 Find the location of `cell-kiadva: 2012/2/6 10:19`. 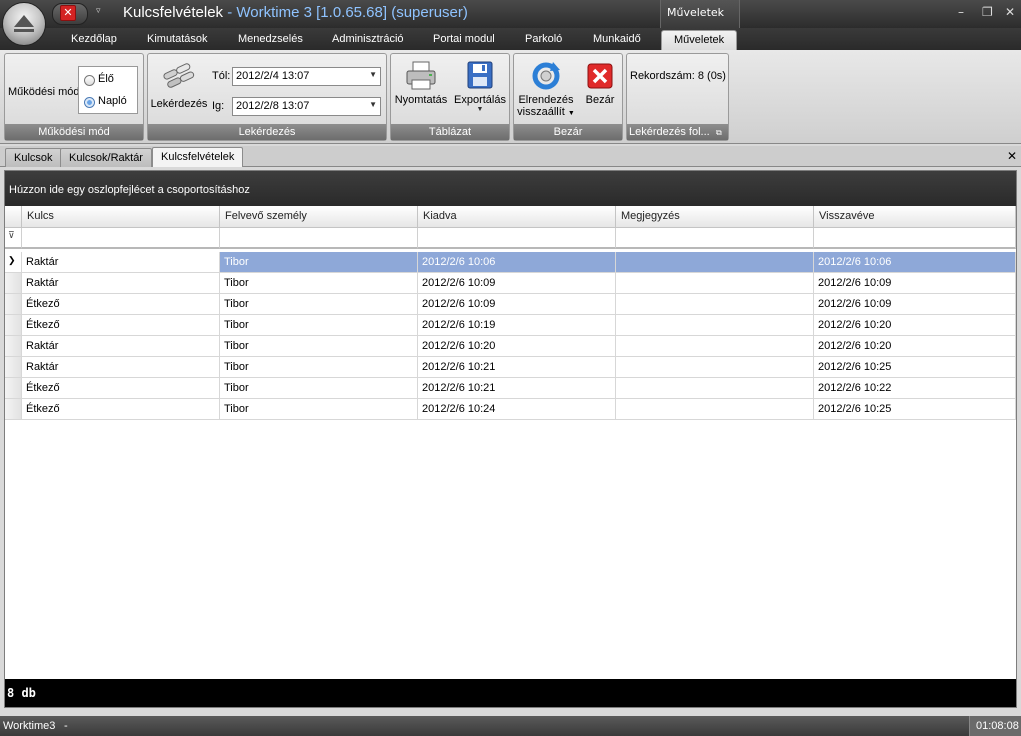

cell-kiadva: 2012/2/6 10:19 is located at coordinates (517, 325).